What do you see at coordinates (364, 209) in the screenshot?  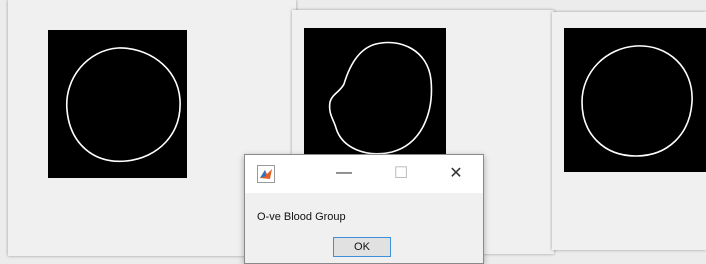 I see `message-dialog: — ☐ ✕ O-ve Blood Group OK` at bounding box center [364, 209].